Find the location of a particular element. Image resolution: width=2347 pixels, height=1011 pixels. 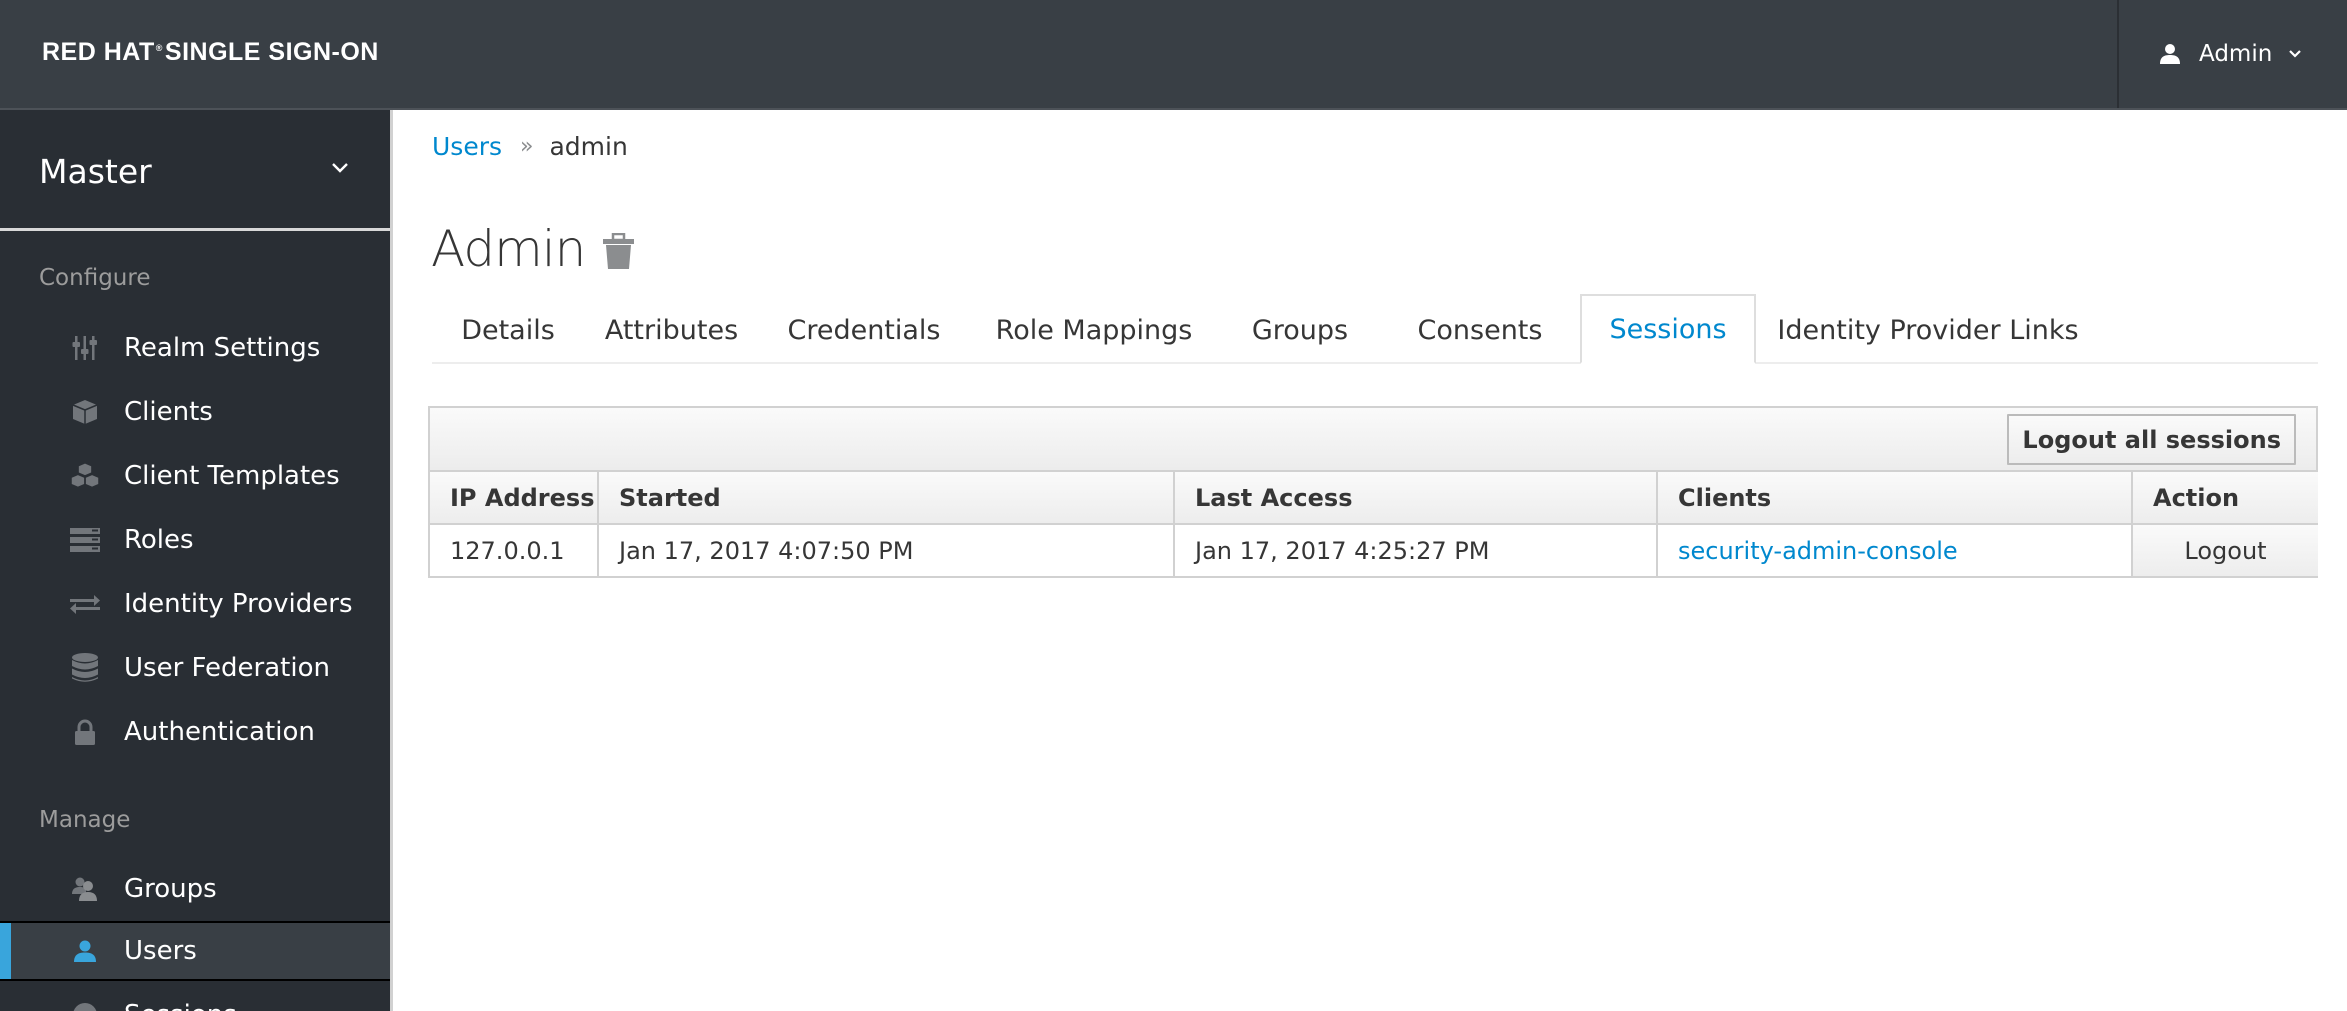

sidebar-item-authentication: Authentication is located at coordinates (195, 732).